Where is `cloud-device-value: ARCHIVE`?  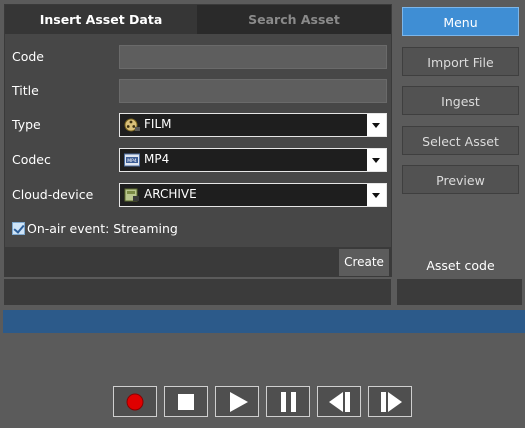 cloud-device-value: ARCHIVE is located at coordinates (170, 194).